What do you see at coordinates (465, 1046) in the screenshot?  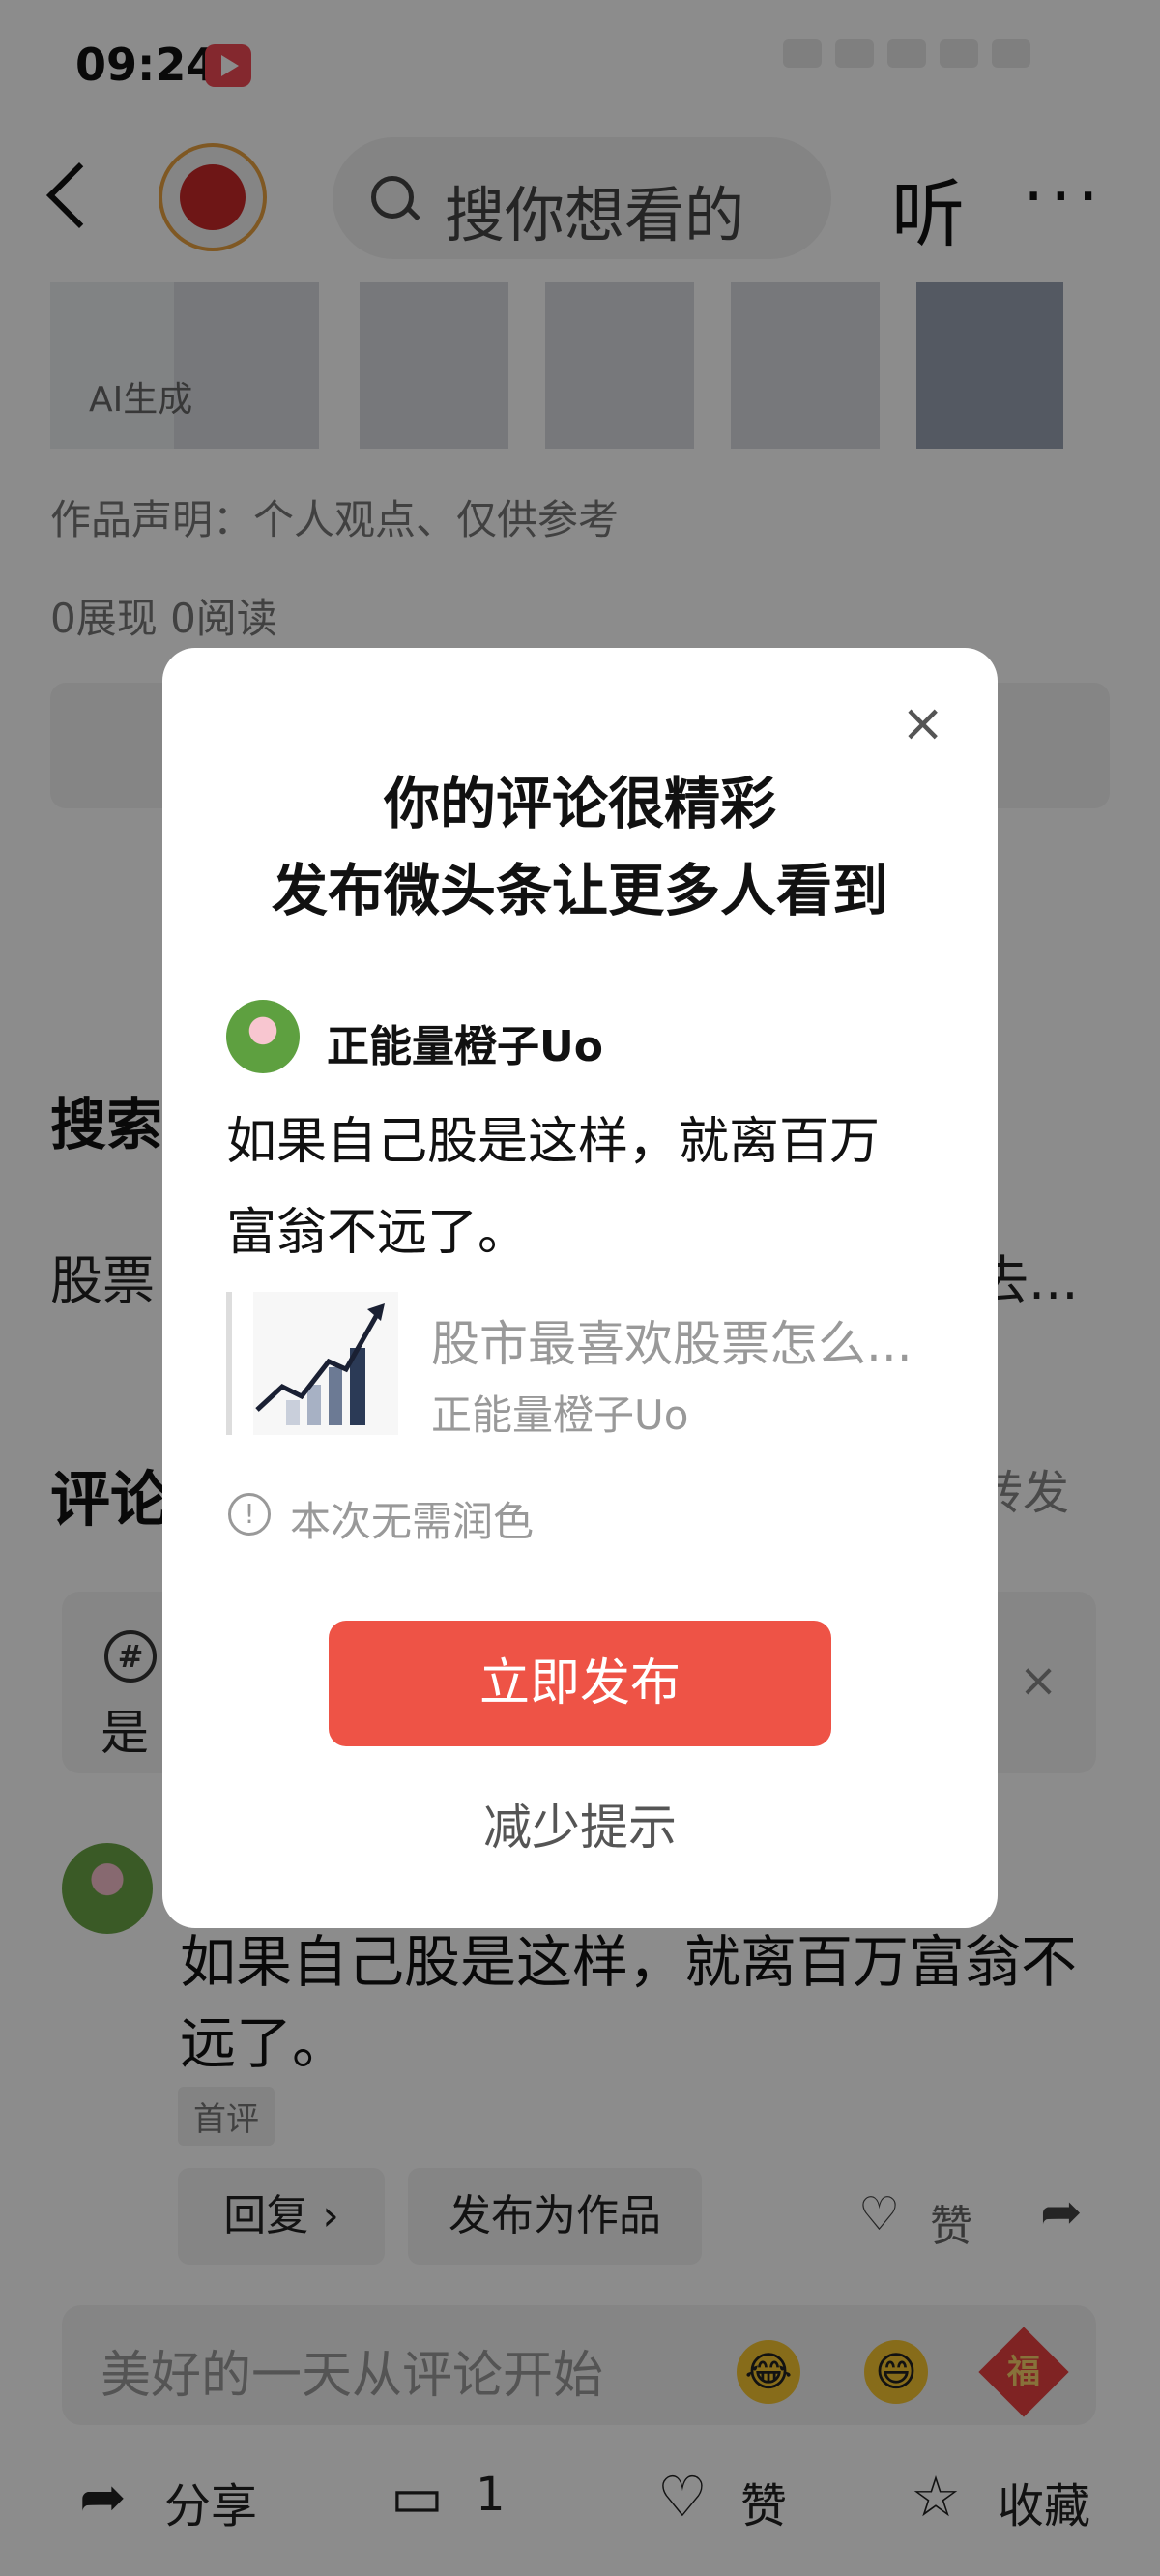 I see `username: 正能量橙子Uo` at bounding box center [465, 1046].